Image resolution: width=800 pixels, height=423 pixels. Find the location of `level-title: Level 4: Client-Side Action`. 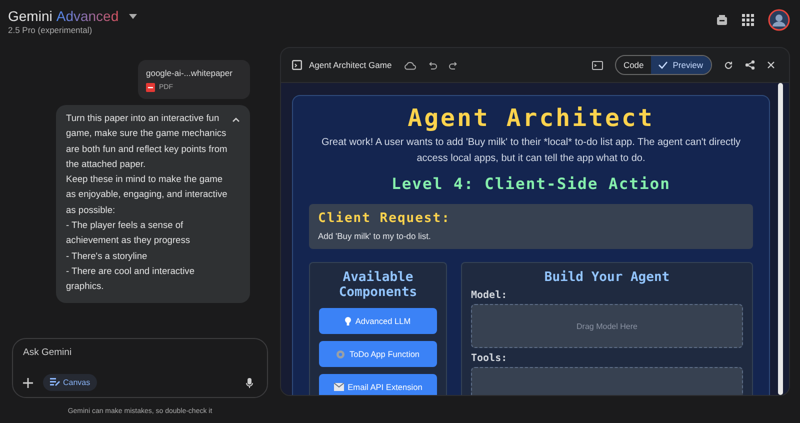

level-title: Level 4: Client-Side Action is located at coordinates (531, 184).